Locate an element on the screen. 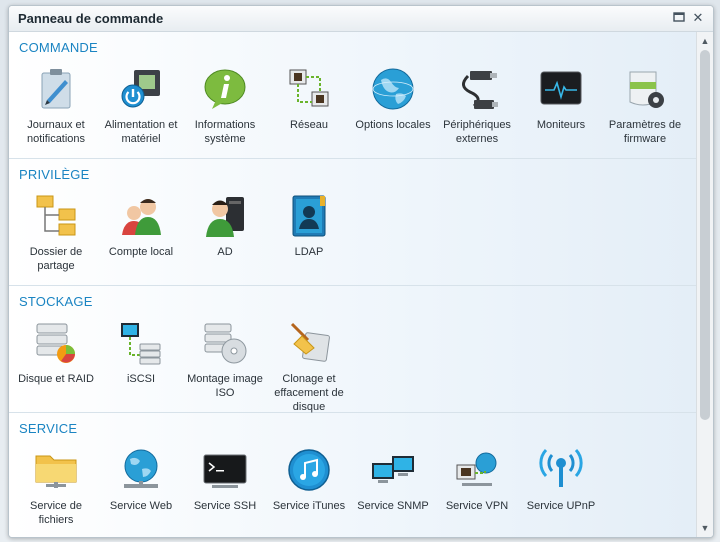  ldap-book-icon is located at coordinates (309, 216).